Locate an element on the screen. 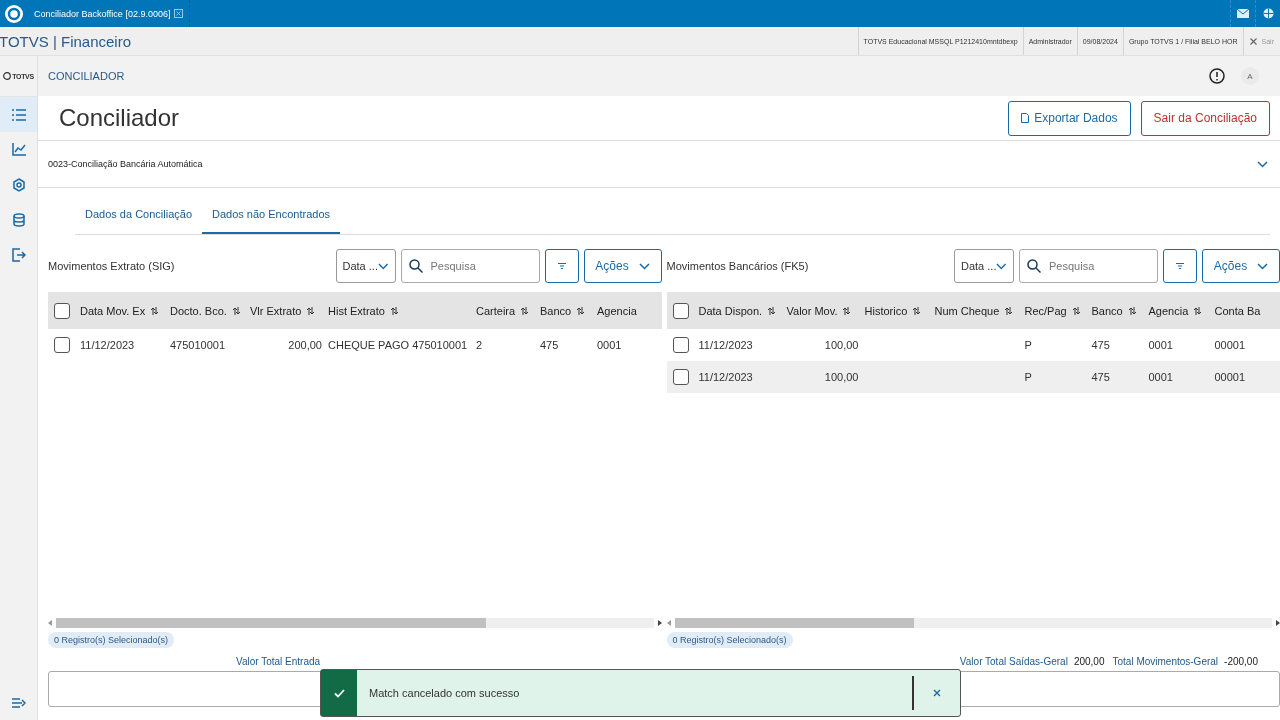 This screenshot has width=1280, height=720. column-header: Valor Mov. is located at coordinates (812, 310).